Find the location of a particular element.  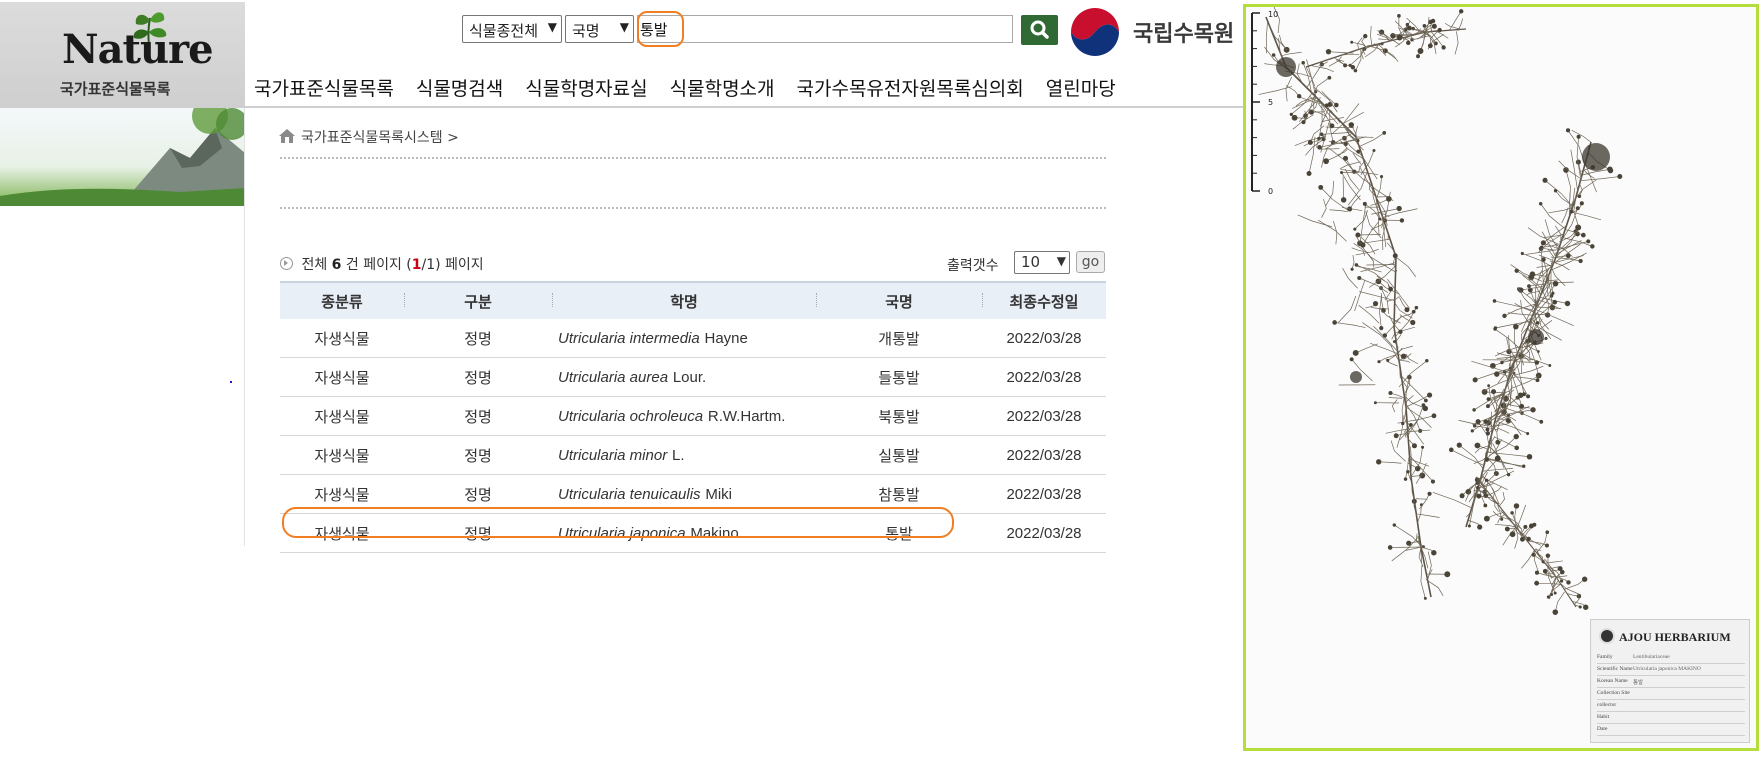

herbarium-label-row: collector is located at coordinates (1671, 707).